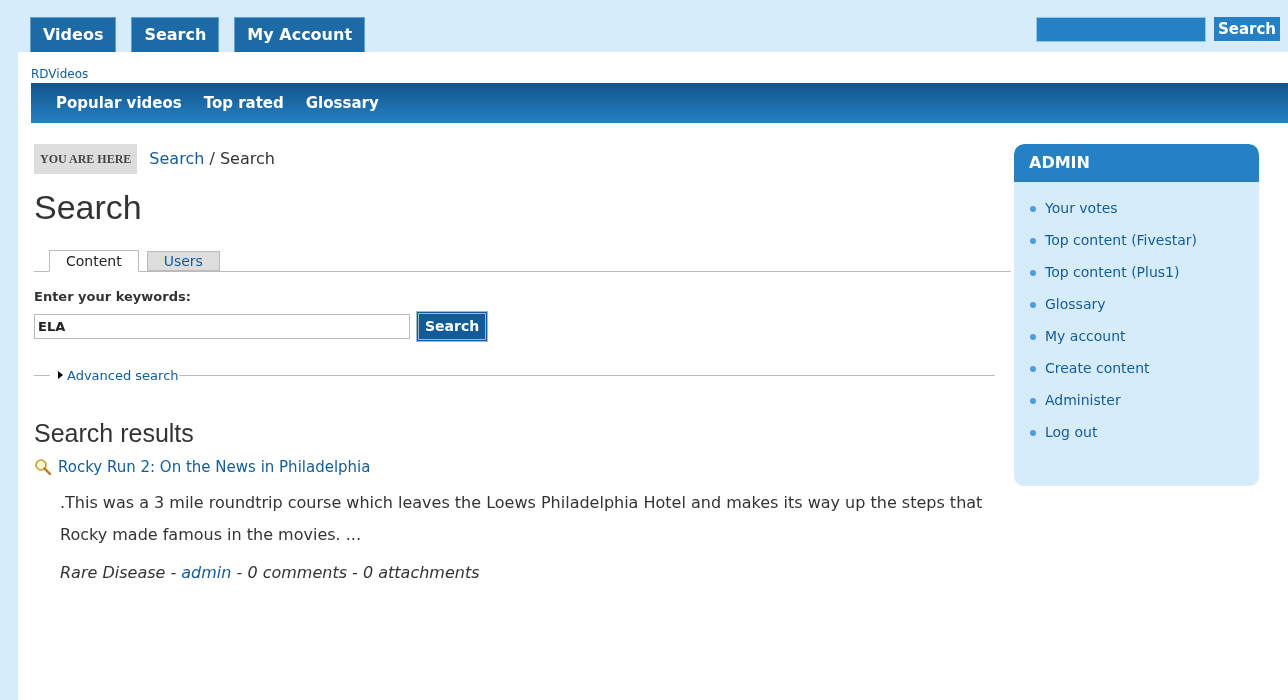 The image size is (1288, 700). What do you see at coordinates (1085, 336) in the screenshot?
I see `sidebar-link: My account` at bounding box center [1085, 336].